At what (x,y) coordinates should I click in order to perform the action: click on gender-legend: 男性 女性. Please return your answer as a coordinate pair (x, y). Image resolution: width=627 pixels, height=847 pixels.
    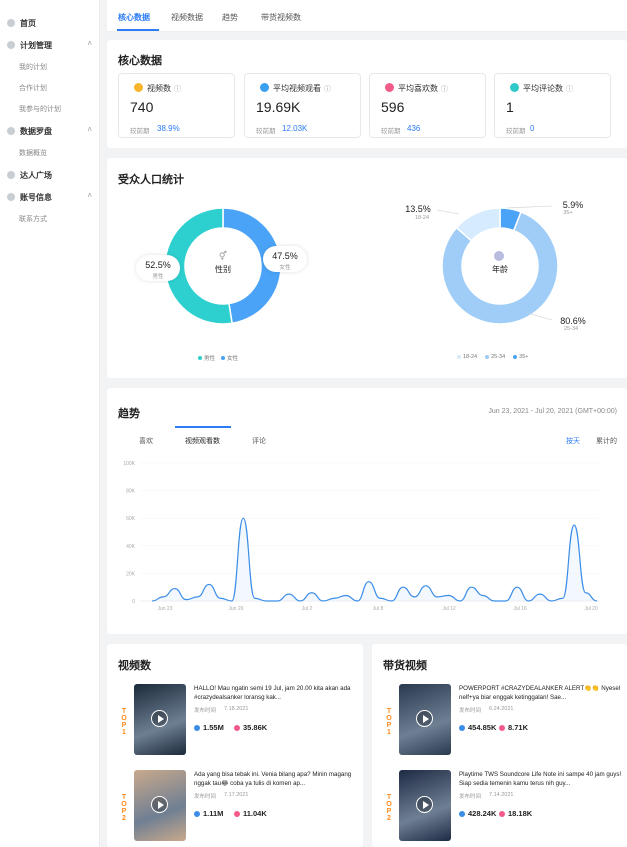
    Looking at the image, I should click on (221, 358).